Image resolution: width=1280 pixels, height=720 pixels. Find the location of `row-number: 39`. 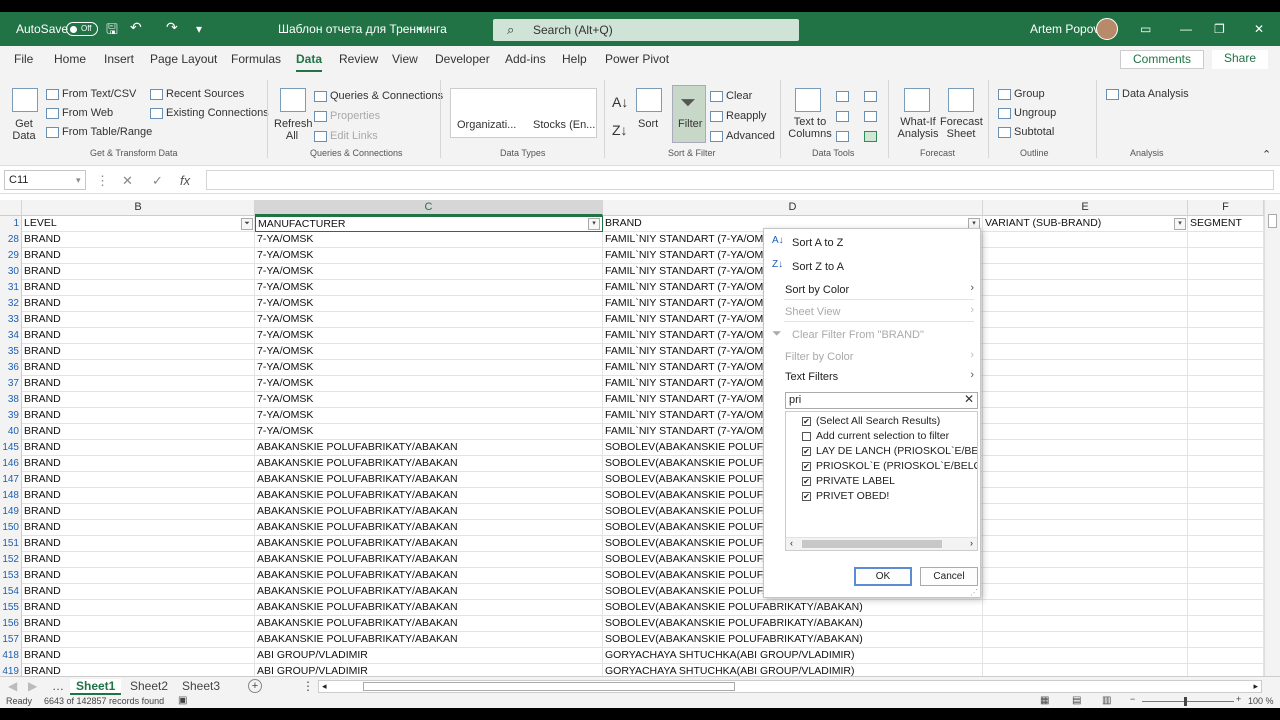

row-number: 39 is located at coordinates (11, 416).